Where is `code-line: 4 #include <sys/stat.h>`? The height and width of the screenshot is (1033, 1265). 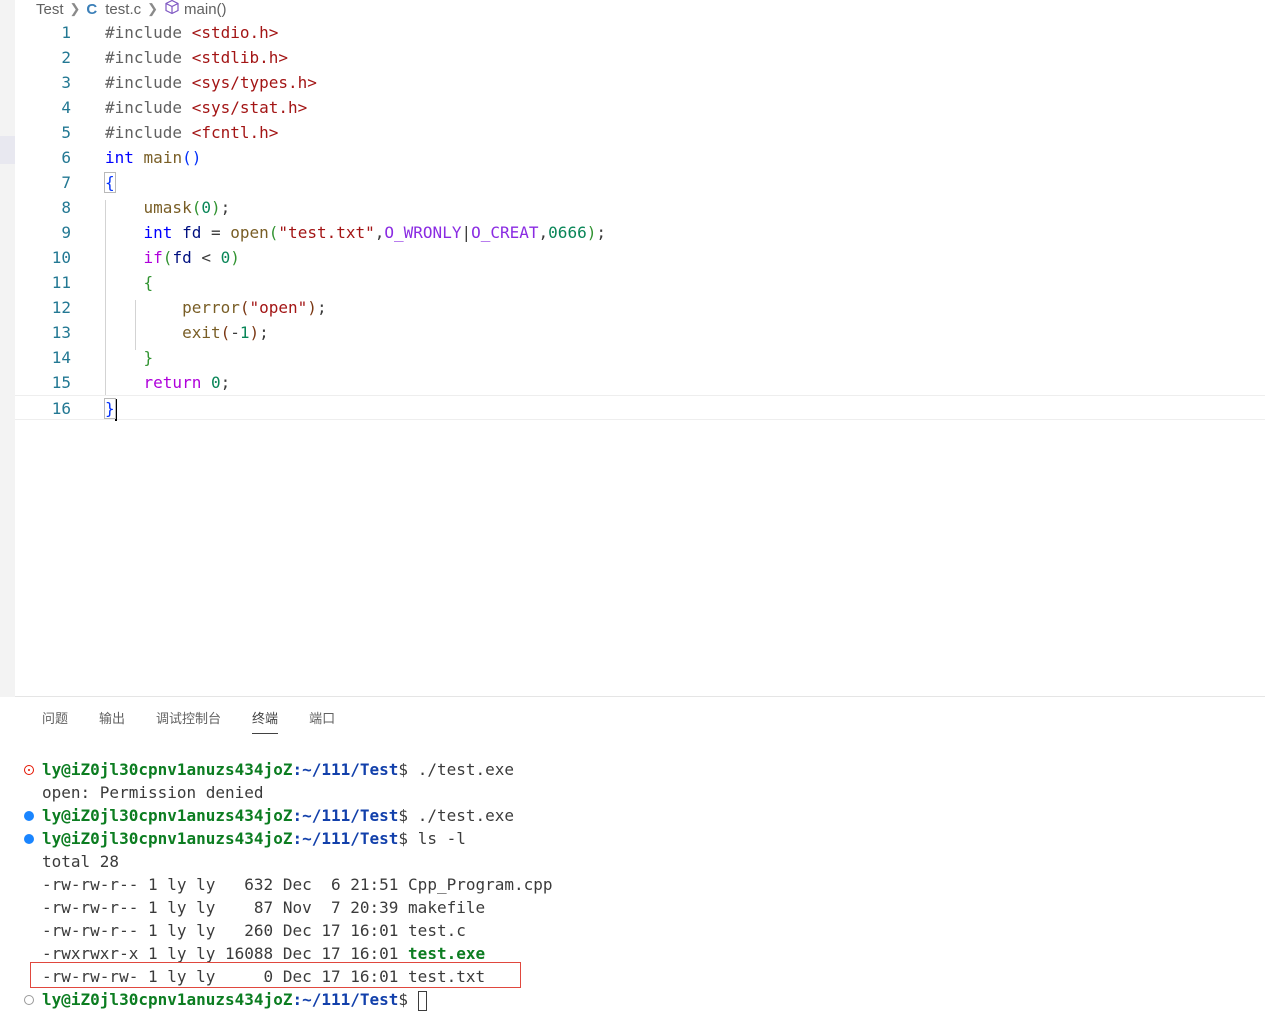 code-line: 4 #include <sys/stat.h> is located at coordinates (640, 107).